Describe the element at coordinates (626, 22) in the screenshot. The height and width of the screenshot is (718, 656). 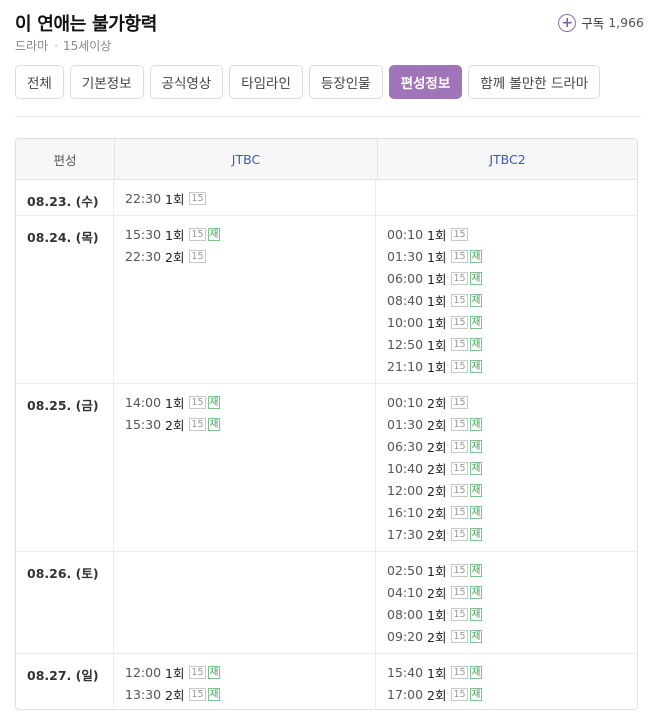
I see `subscriber-count: 1,966` at that location.